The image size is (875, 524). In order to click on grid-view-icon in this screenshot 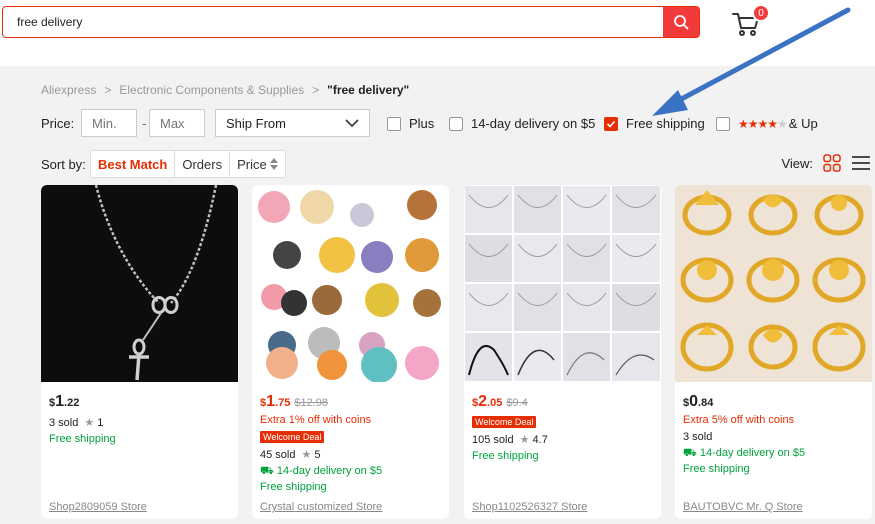, I will do `click(832, 163)`.